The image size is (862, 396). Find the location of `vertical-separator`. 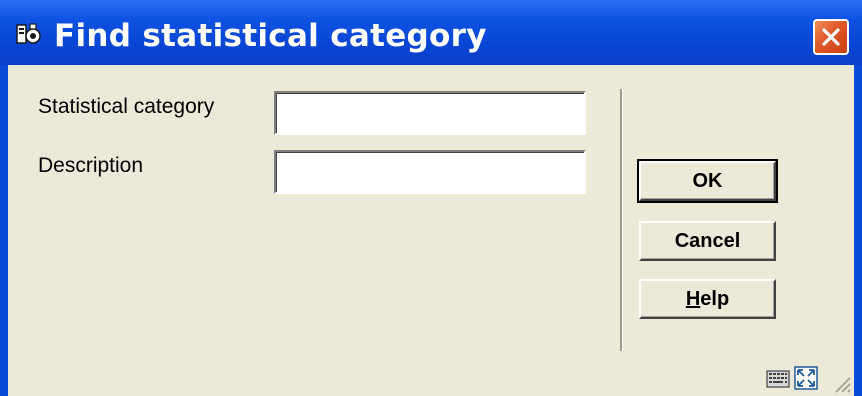

vertical-separator is located at coordinates (621, 220).